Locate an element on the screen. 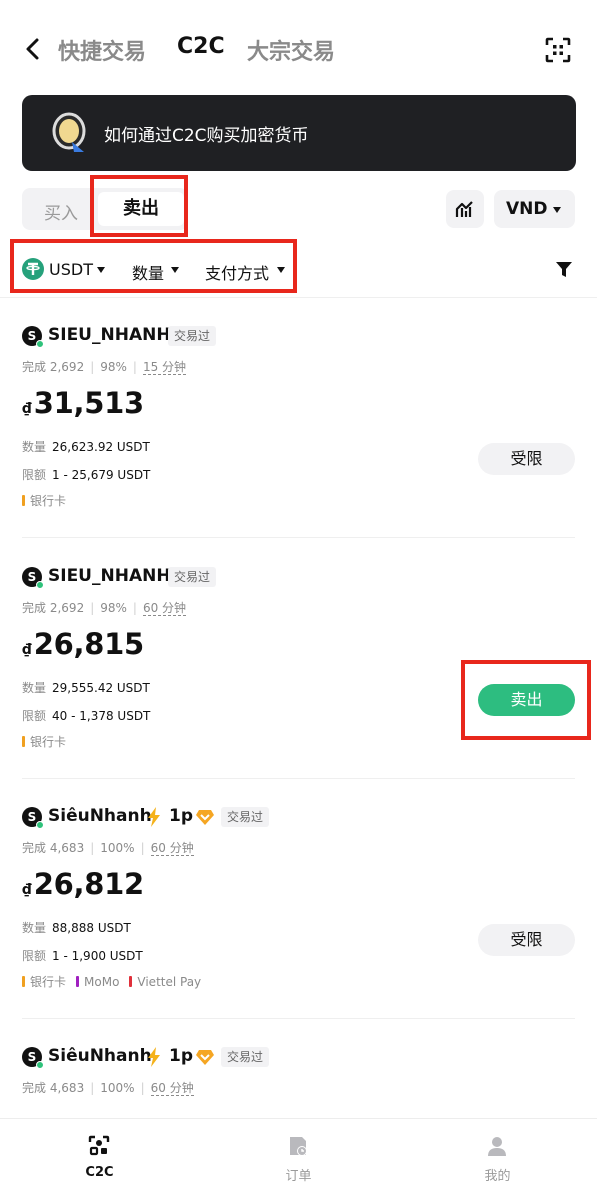 The width and height of the screenshot is (597, 1200). c2c-icon is located at coordinates (99, 1145).